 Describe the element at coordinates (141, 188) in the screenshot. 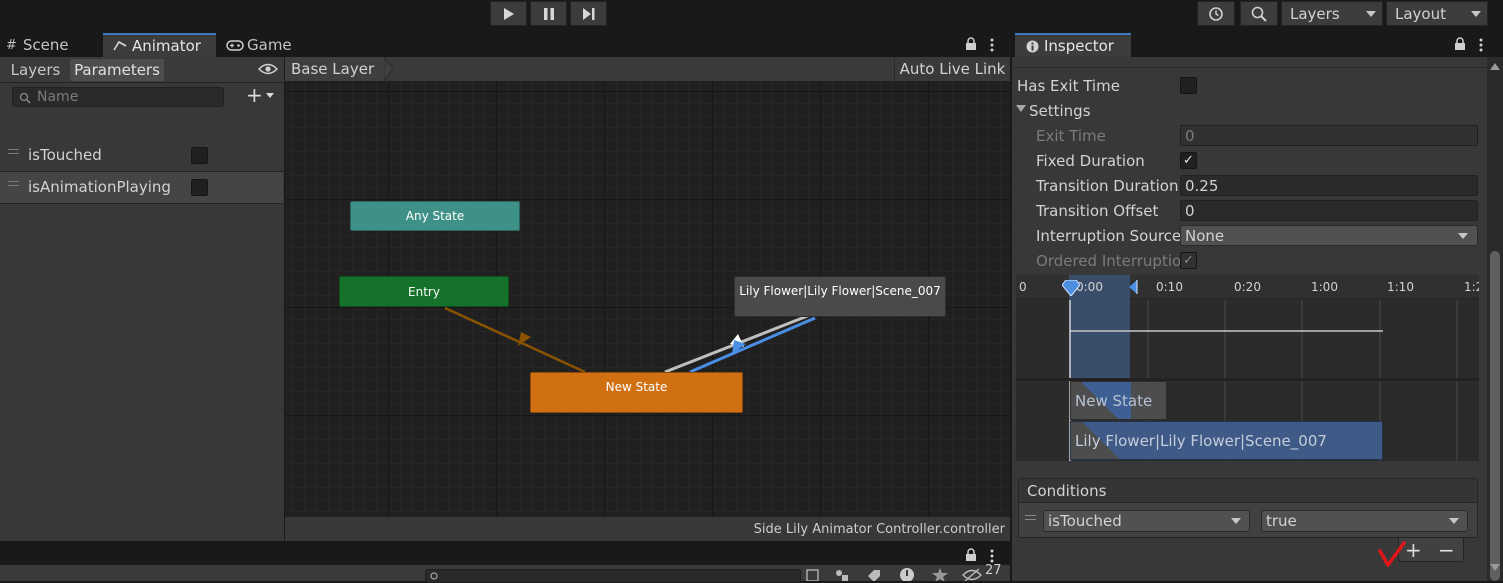

I see `parameter-row: isAnimationPlaying` at that location.